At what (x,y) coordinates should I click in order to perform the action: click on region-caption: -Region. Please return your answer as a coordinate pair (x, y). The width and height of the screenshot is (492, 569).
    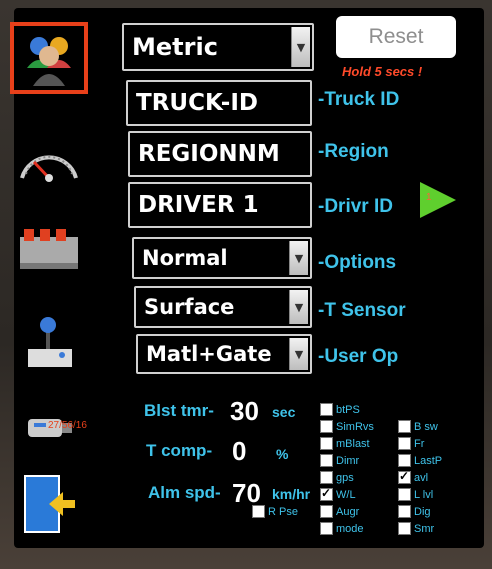
    Looking at the image, I should click on (353, 151).